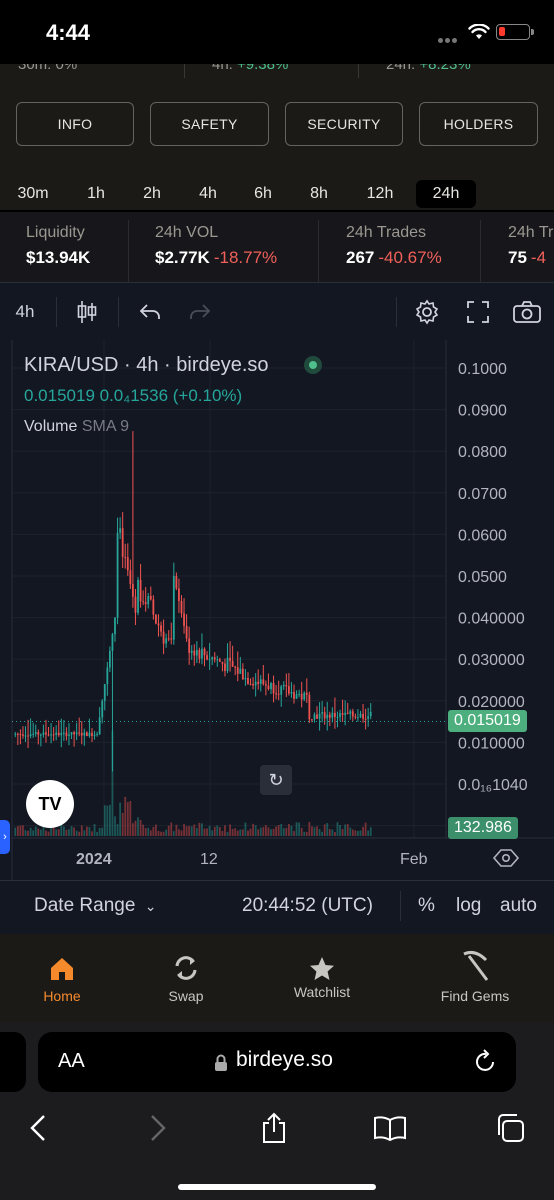 The height and width of the screenshot is (1200, 554). I want to click on browser-chrome: AA birdeye.so, so click(277, 1111).